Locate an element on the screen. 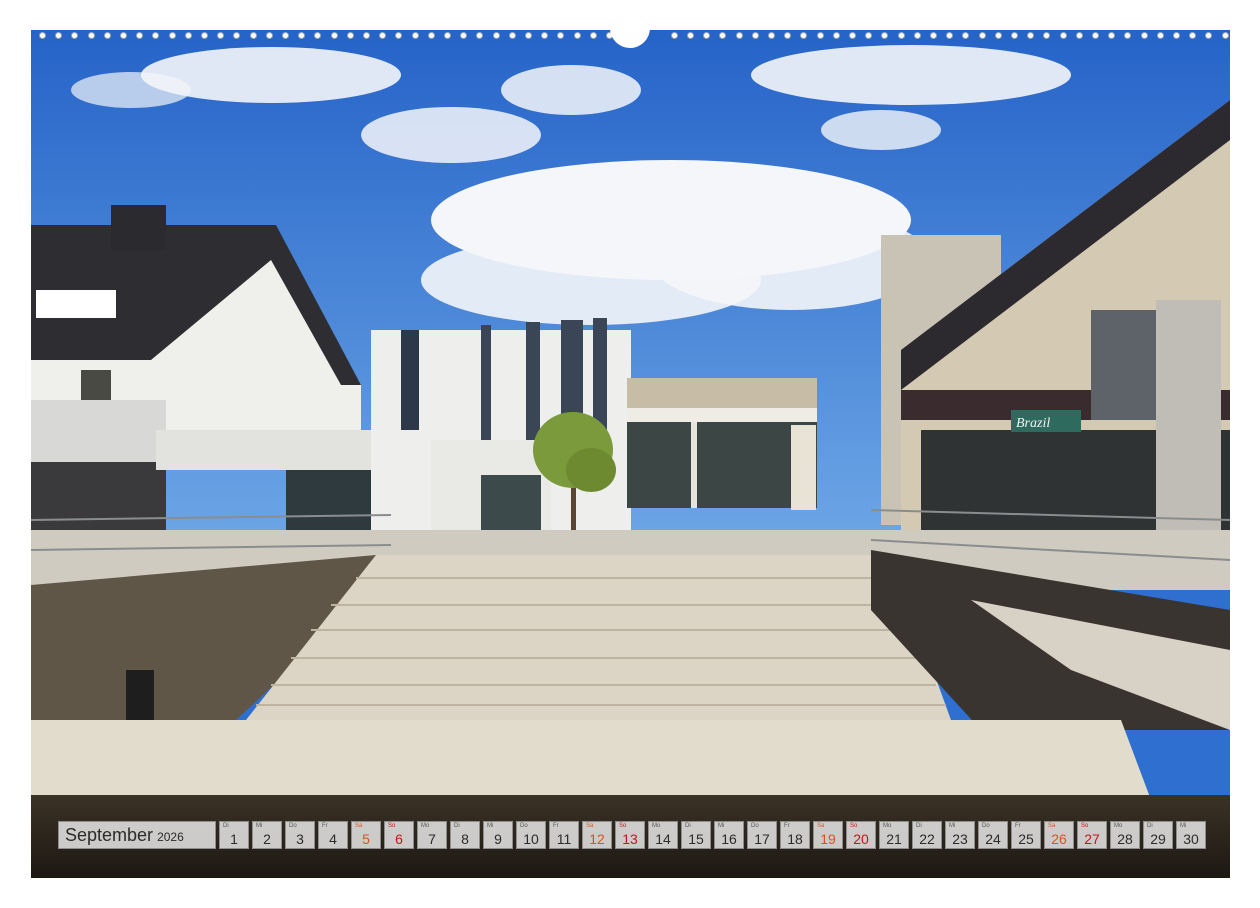  calendar-day: Mi 16 is located at coordinates (729, 835).